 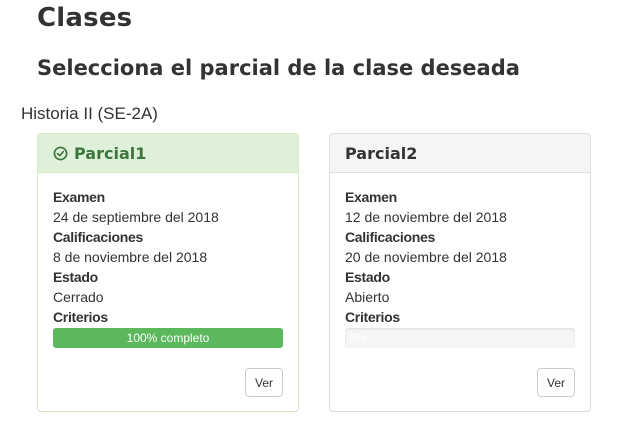 I want to click on grades-date: 8 de noviembre del 2018, so click(x=130, y=257).